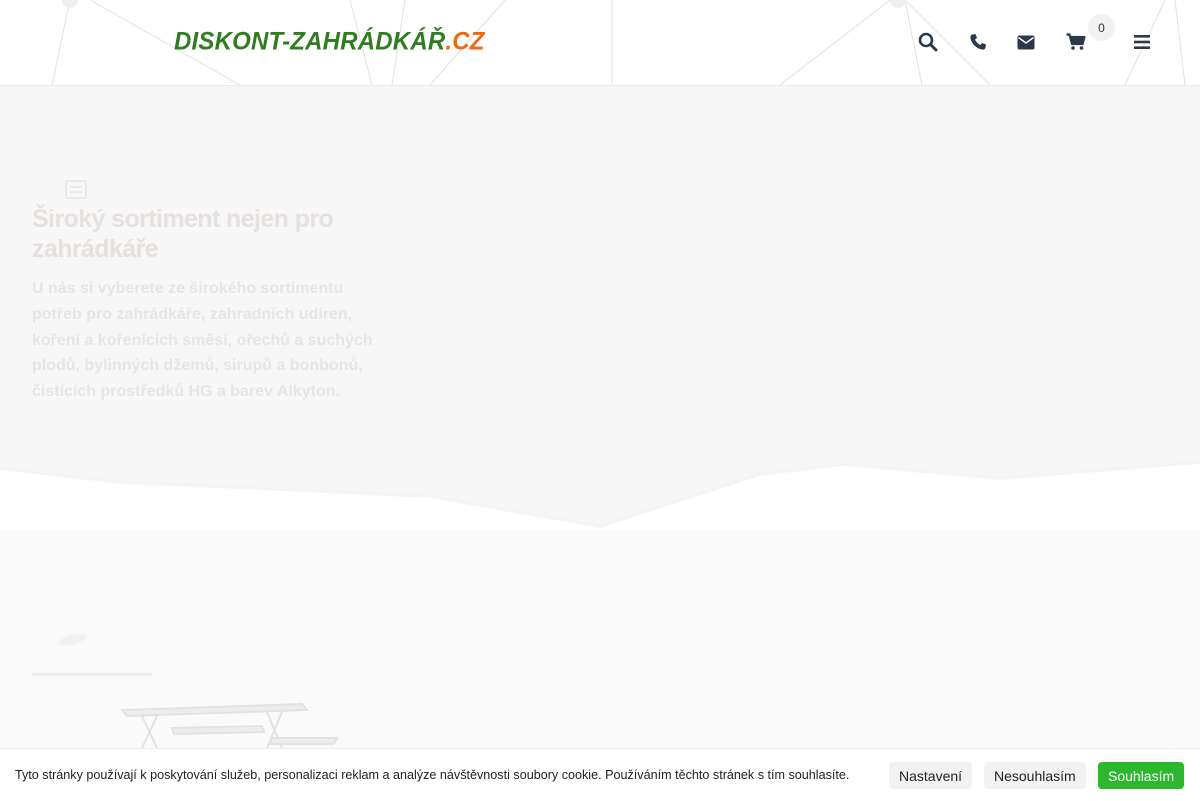 This screenshot has width=1200, height=801. I want to click on hero-bottom-wave, so click(600, 495).